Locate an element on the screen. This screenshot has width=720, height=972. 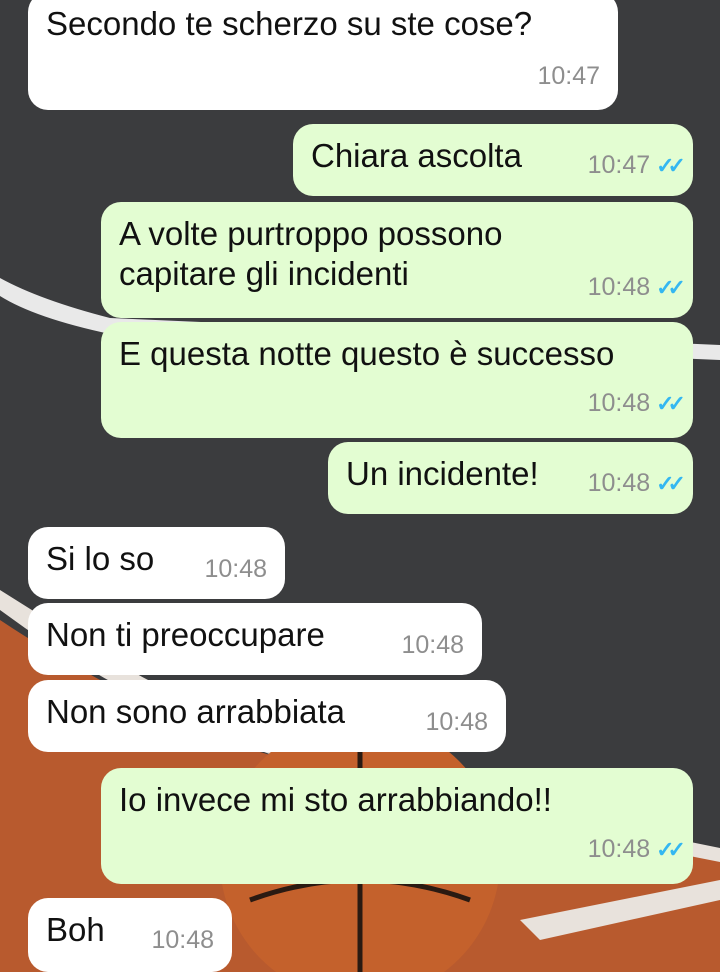
message-bubble-incoming: Secondo te scherzo su ste cose? 10:47 is located at coordinates (323, 55).